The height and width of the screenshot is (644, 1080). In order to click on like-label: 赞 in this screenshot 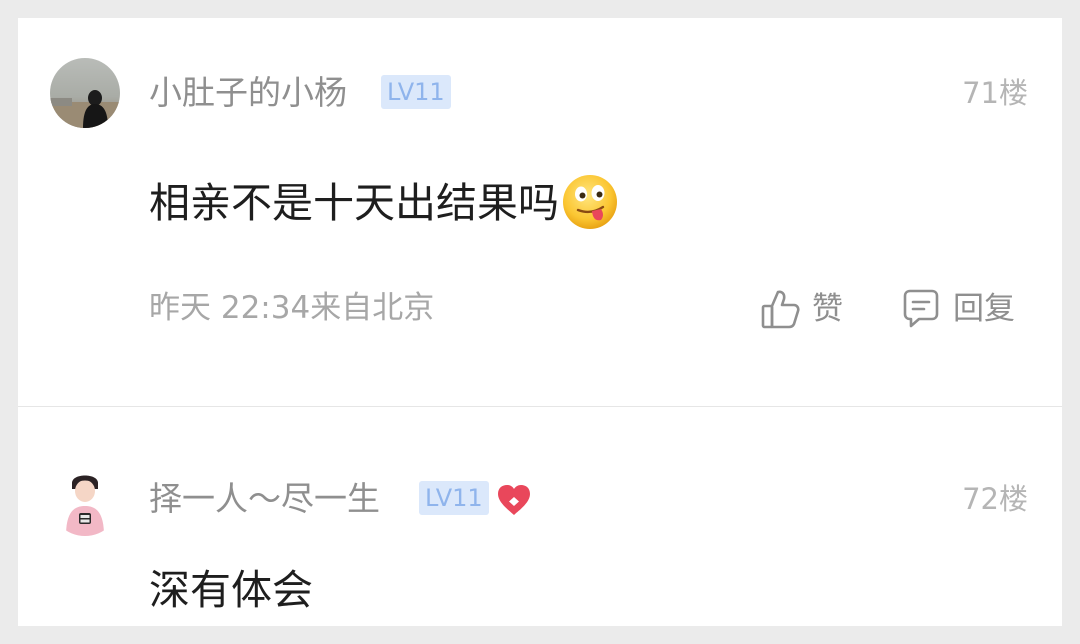, I will do `click(827, 309)`.